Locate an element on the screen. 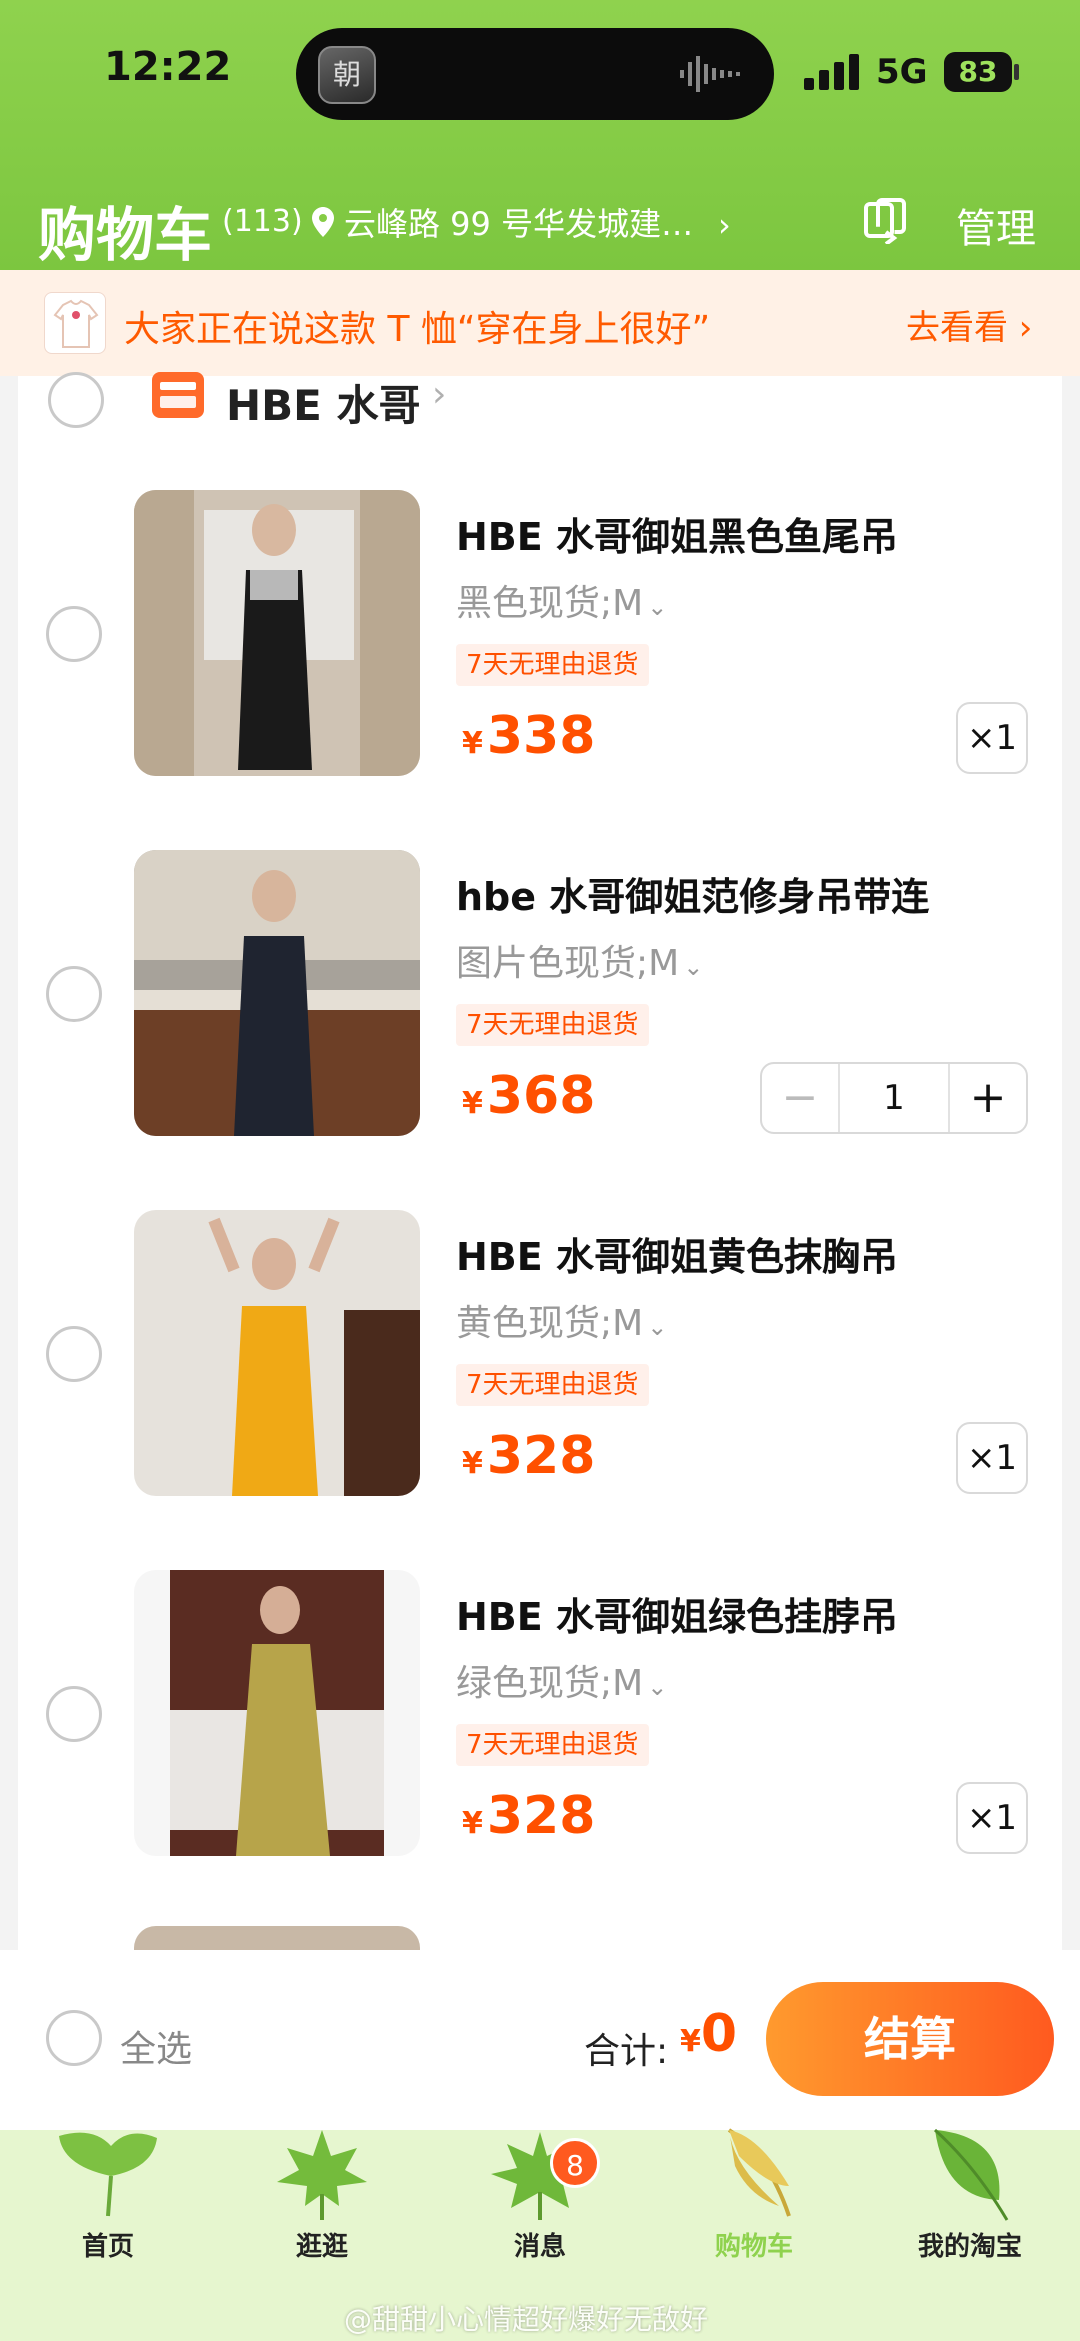 The image size is (1080, 2341). manage-button: 管理 is located at coordinates (996, 225).